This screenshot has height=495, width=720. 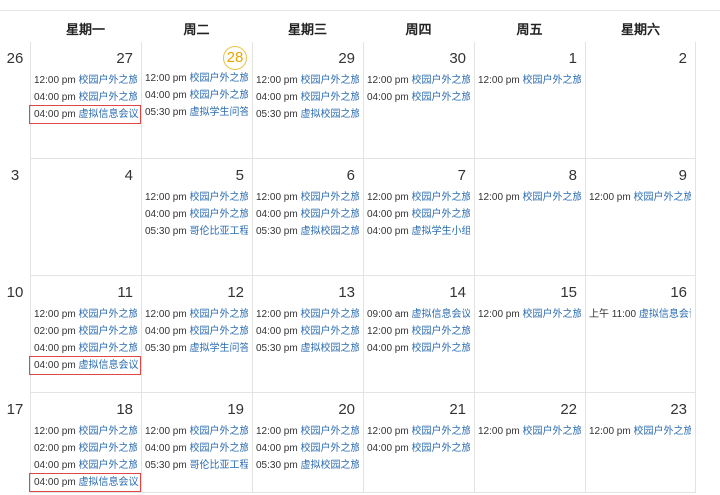 I want to click on date-number: 7, so click(x=418, y=178).